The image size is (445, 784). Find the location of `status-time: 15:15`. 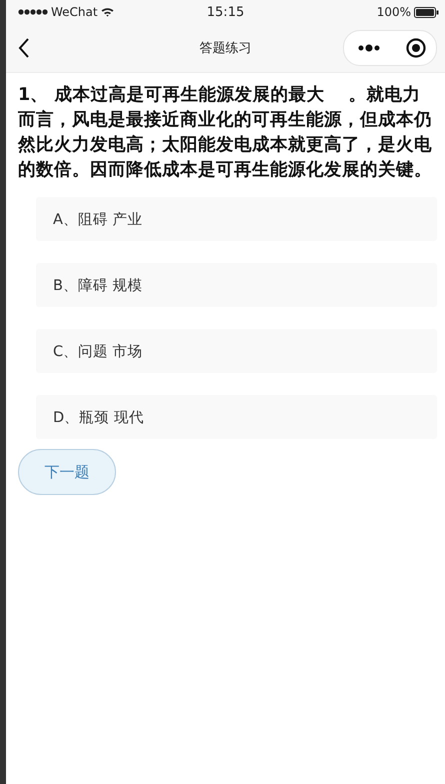

status-time: 15:15 is located at coordinates (225, 12).